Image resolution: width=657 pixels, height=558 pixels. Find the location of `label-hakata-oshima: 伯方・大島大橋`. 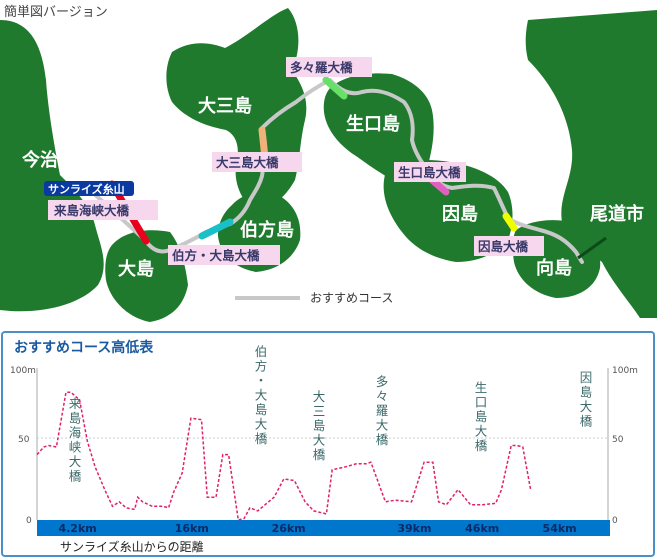

label-hakata-oshima: 伯方・大島大橋 is located at coordinates (216, 255).